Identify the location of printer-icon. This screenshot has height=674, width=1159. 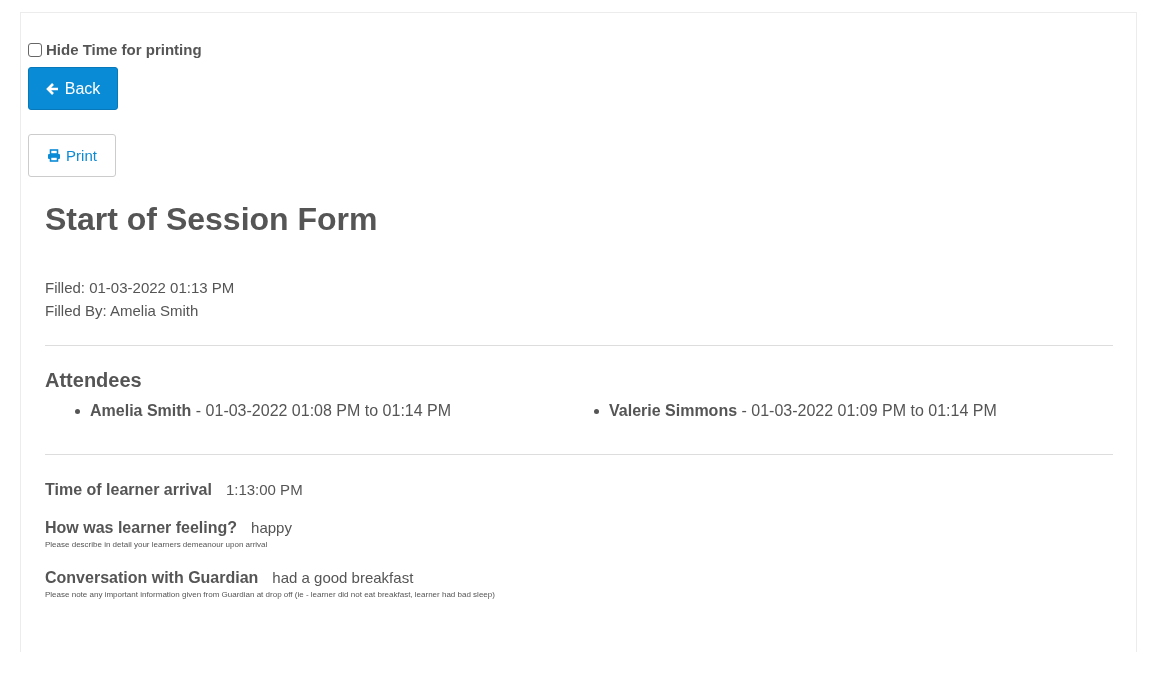
(54, 155).